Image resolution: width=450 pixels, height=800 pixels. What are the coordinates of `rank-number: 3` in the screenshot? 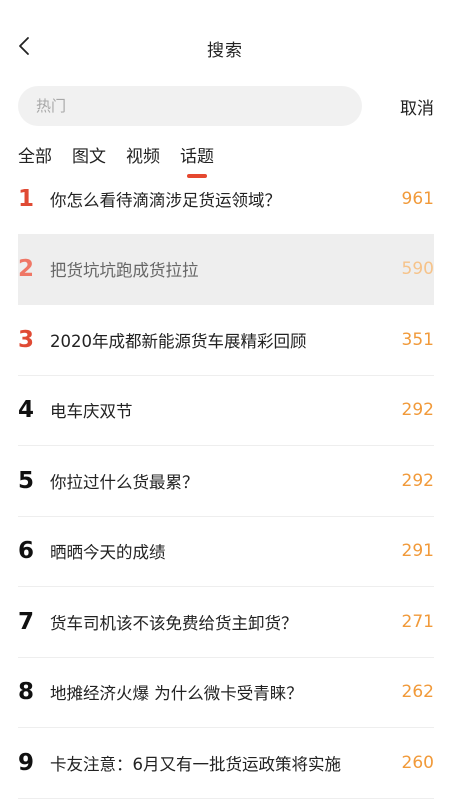 It's located at (26, 339).